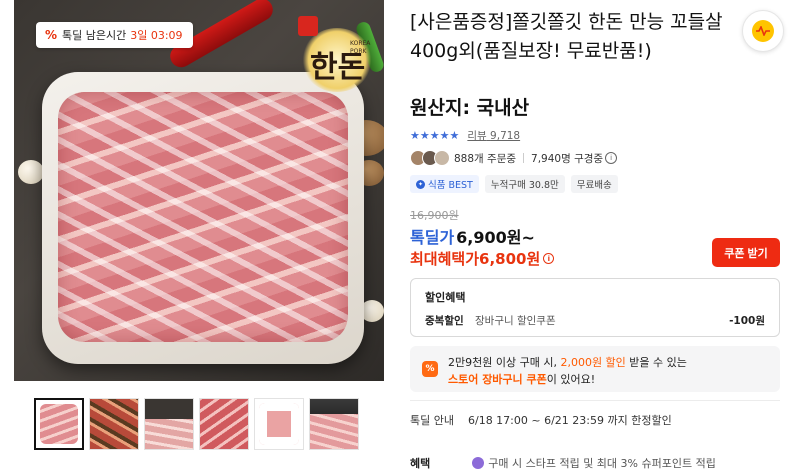 The width and height of the screenshot is (800, 471). Describe the element at coordinates (432, 237) in the screenshot. I see `deal-price-label: 톡딜가` at that location.